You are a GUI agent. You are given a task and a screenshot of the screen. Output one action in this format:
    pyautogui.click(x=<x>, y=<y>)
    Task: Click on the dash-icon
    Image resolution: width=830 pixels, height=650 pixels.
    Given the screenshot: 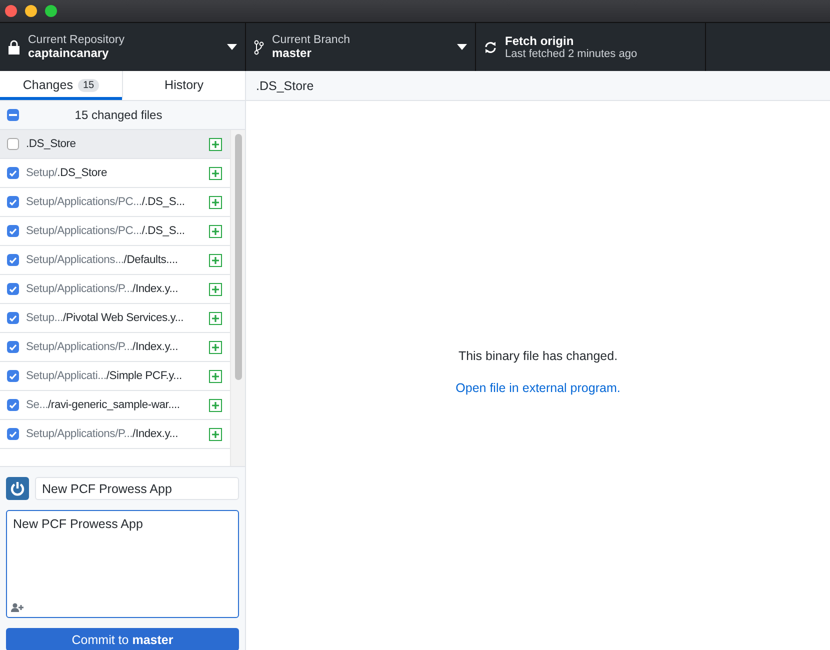 What is the action you would take?
    pyautogui.click(x=13, y=115)
    